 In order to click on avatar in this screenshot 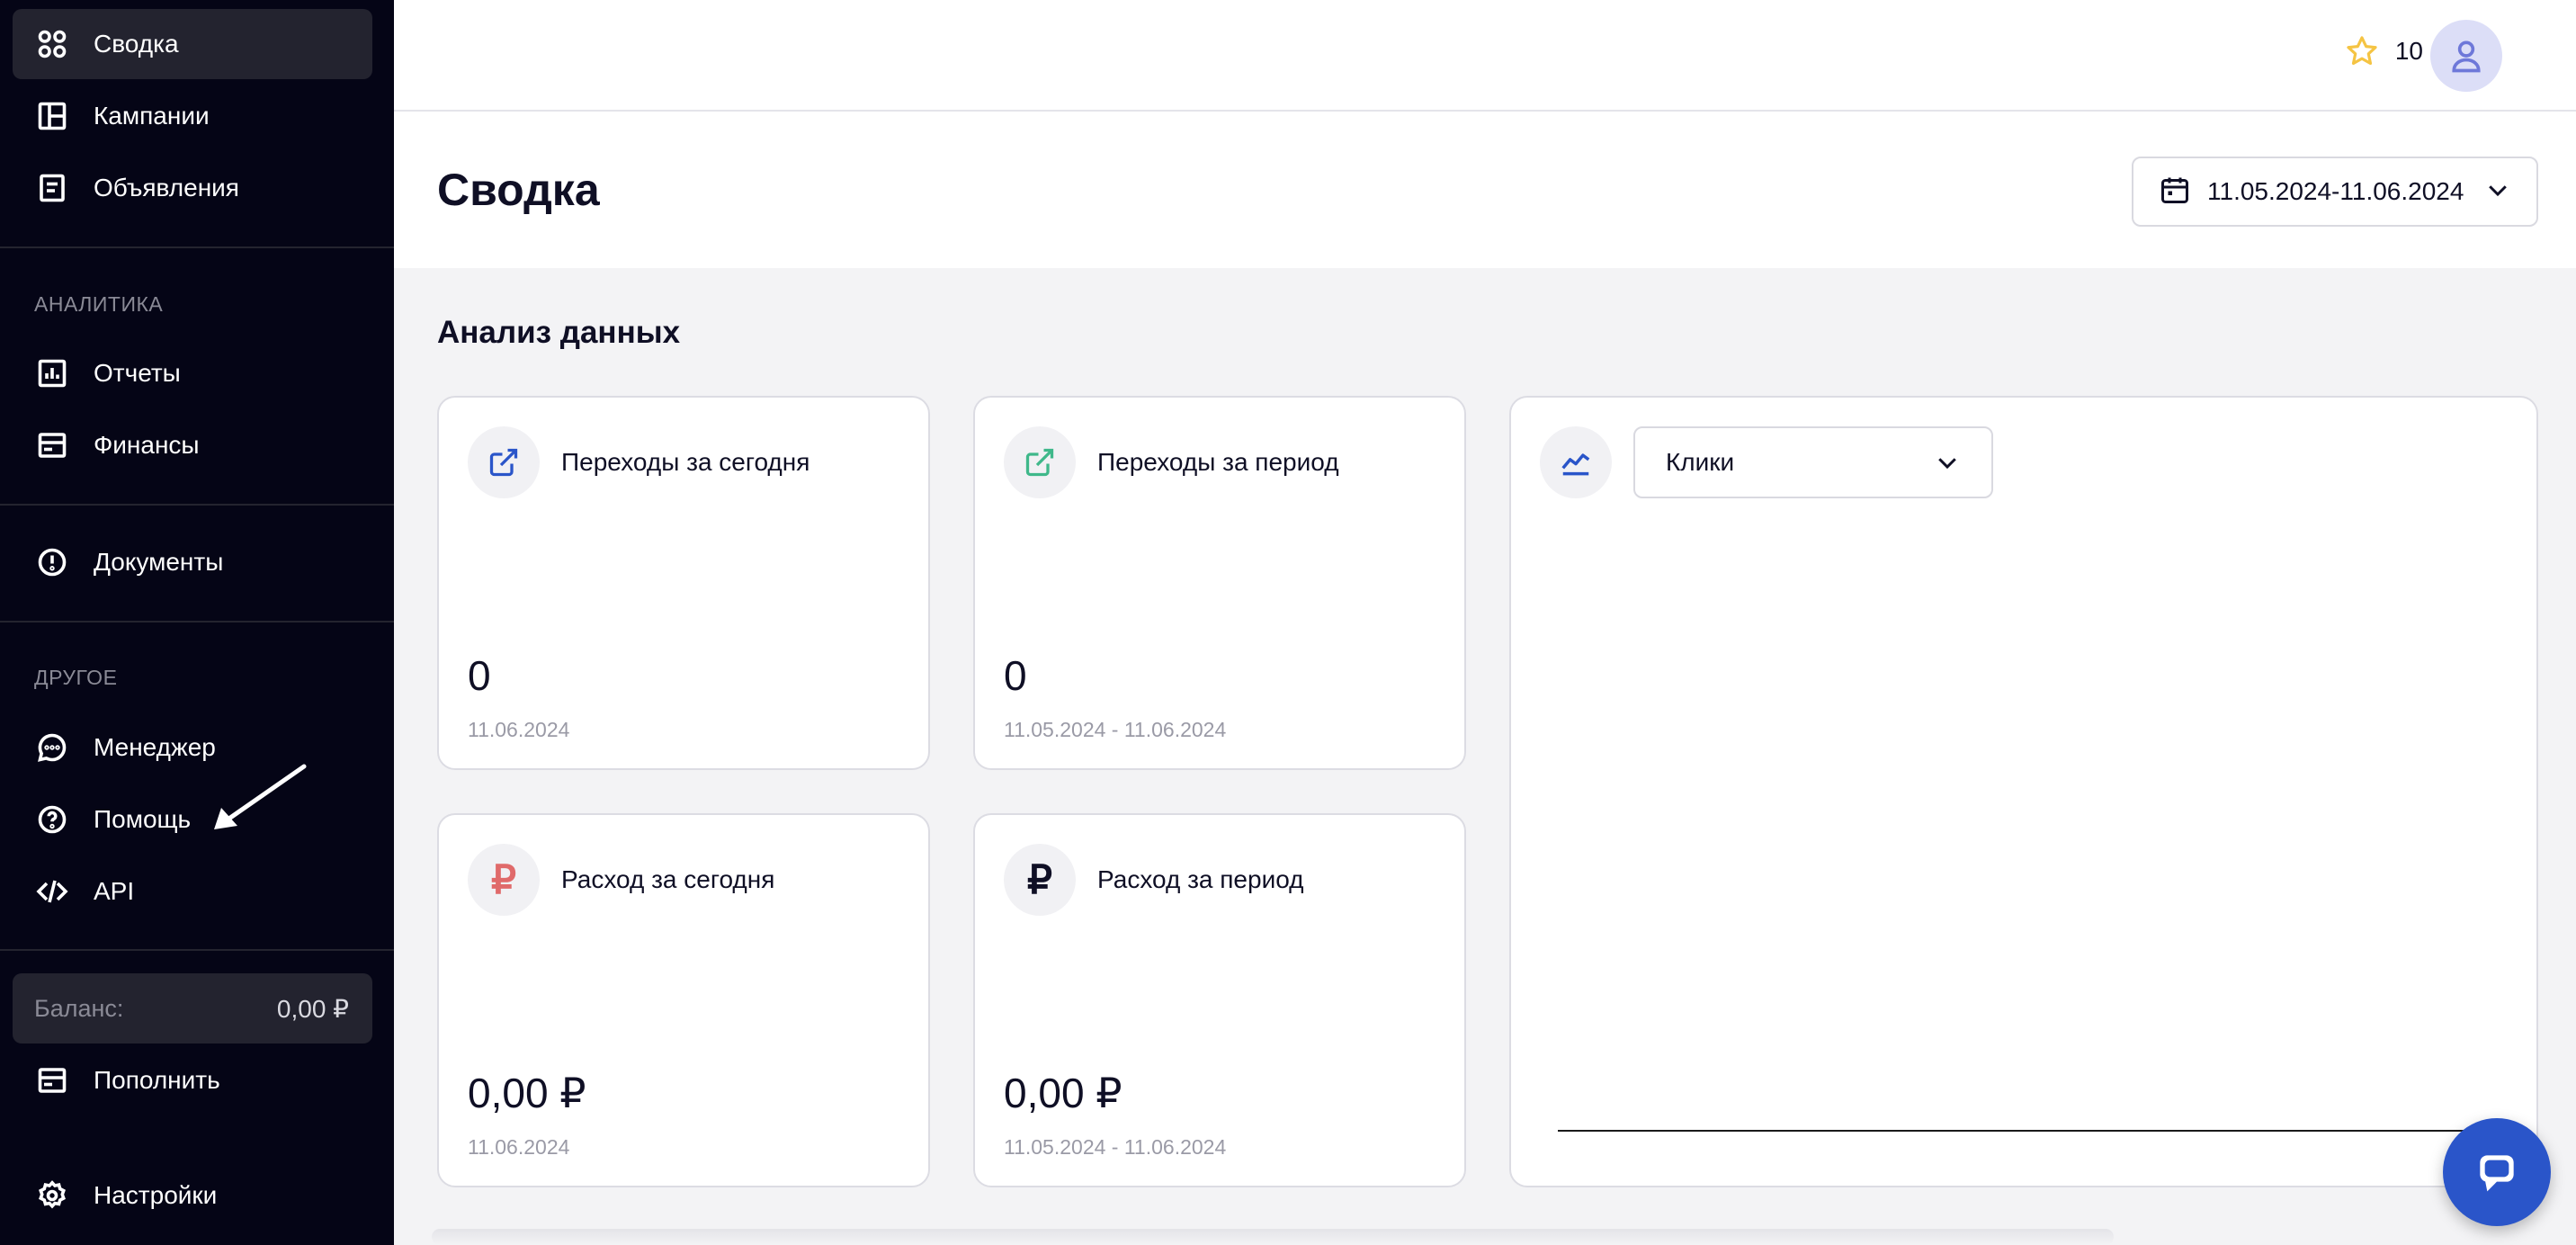, I will do `click(2466, 56)`.